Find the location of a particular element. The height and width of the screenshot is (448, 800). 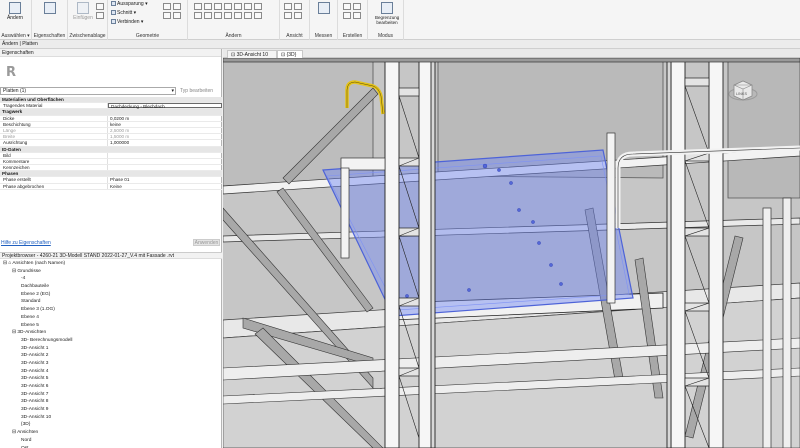

paste-button: Einfügen is located at coordinates (83, 15).